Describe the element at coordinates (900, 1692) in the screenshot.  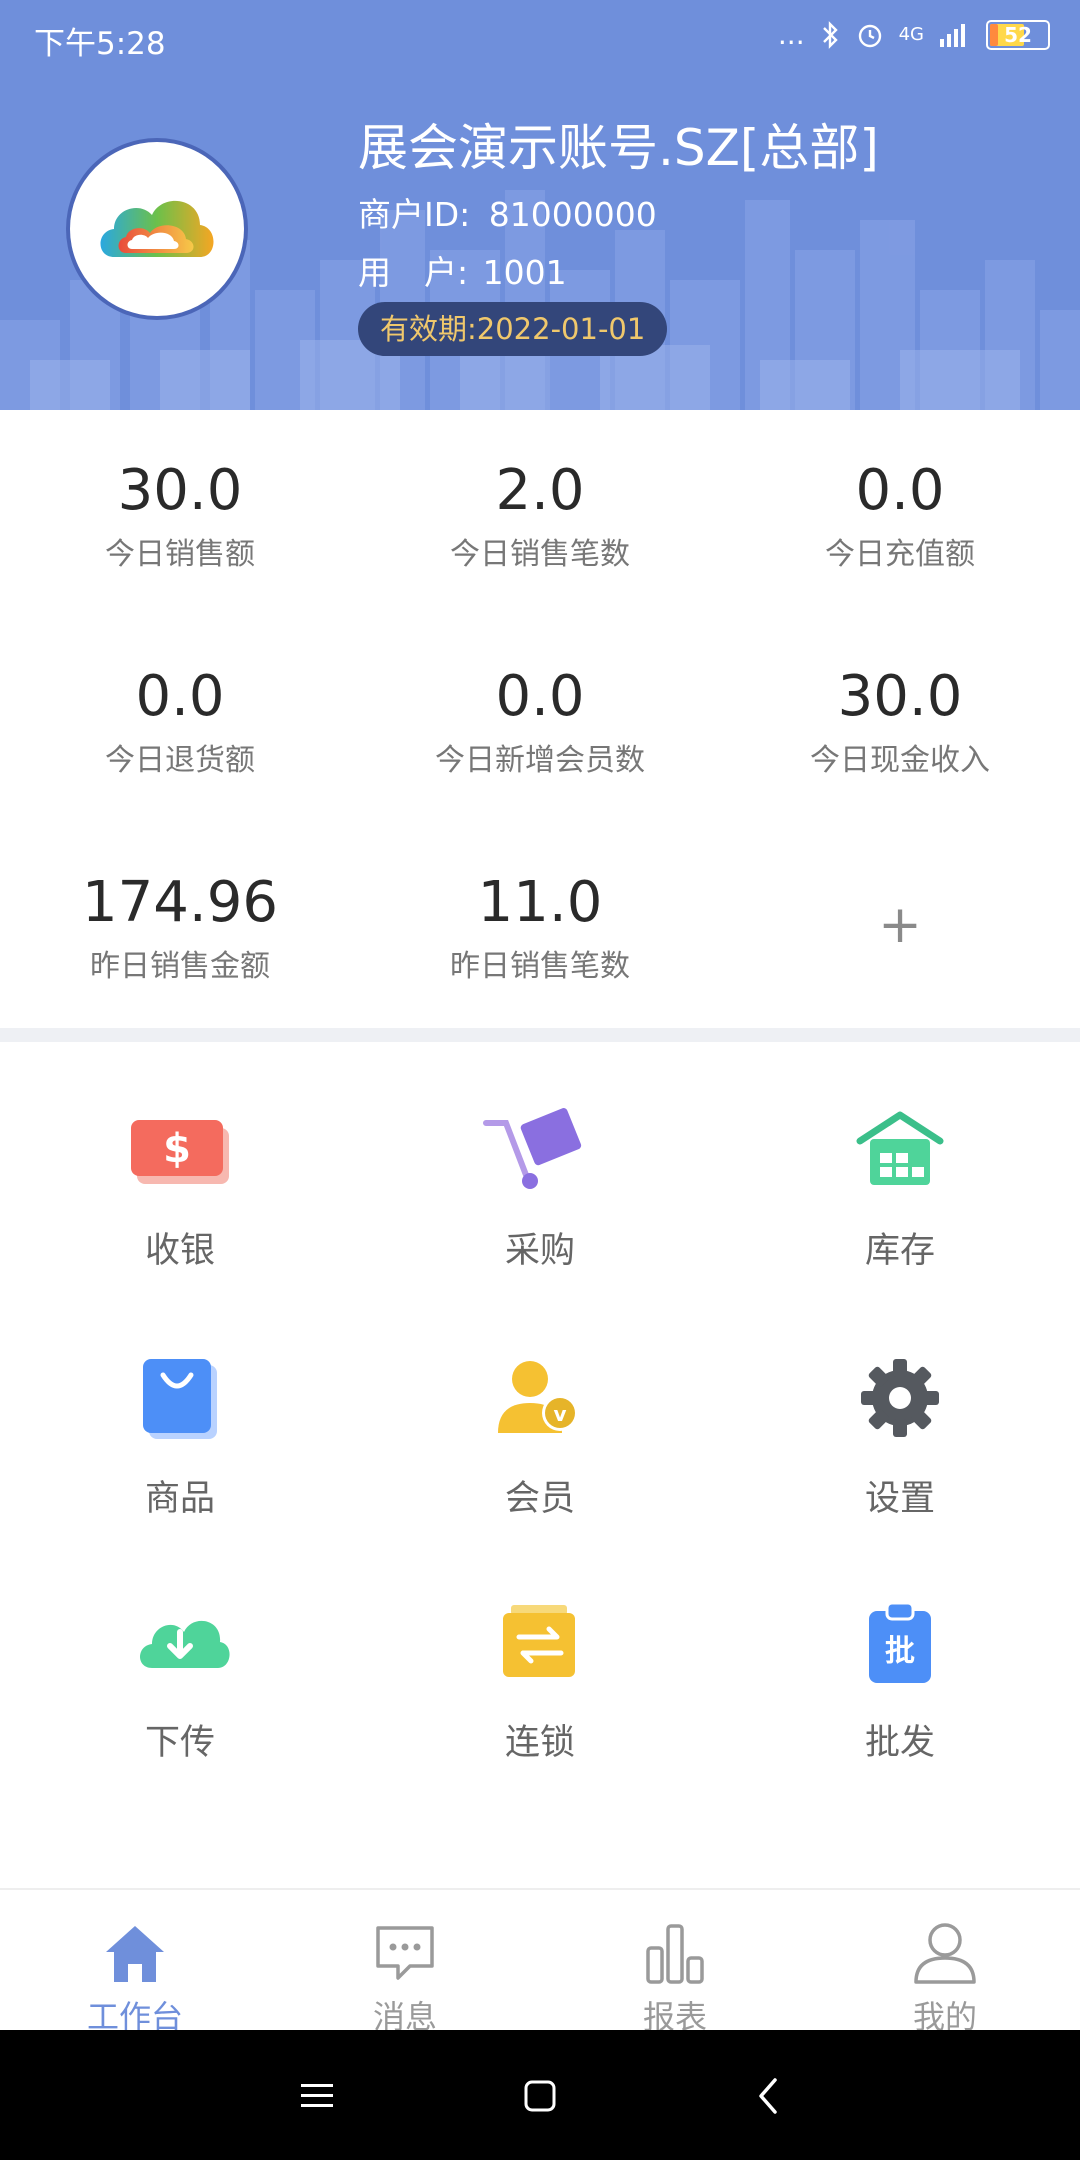
I see `grid-item-wholesale: 批 批发` at that location.